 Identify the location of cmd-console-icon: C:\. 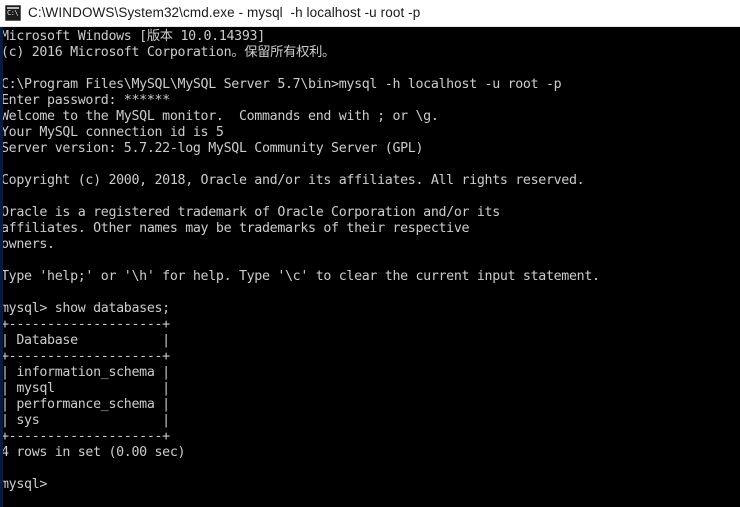
(13, 13).